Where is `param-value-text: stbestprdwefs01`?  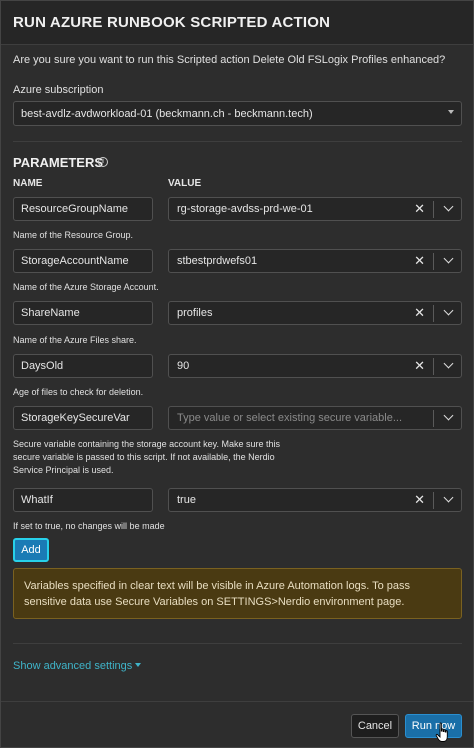 param-value-text: stbestprdwefs01 is located at coordinates (217, 261).